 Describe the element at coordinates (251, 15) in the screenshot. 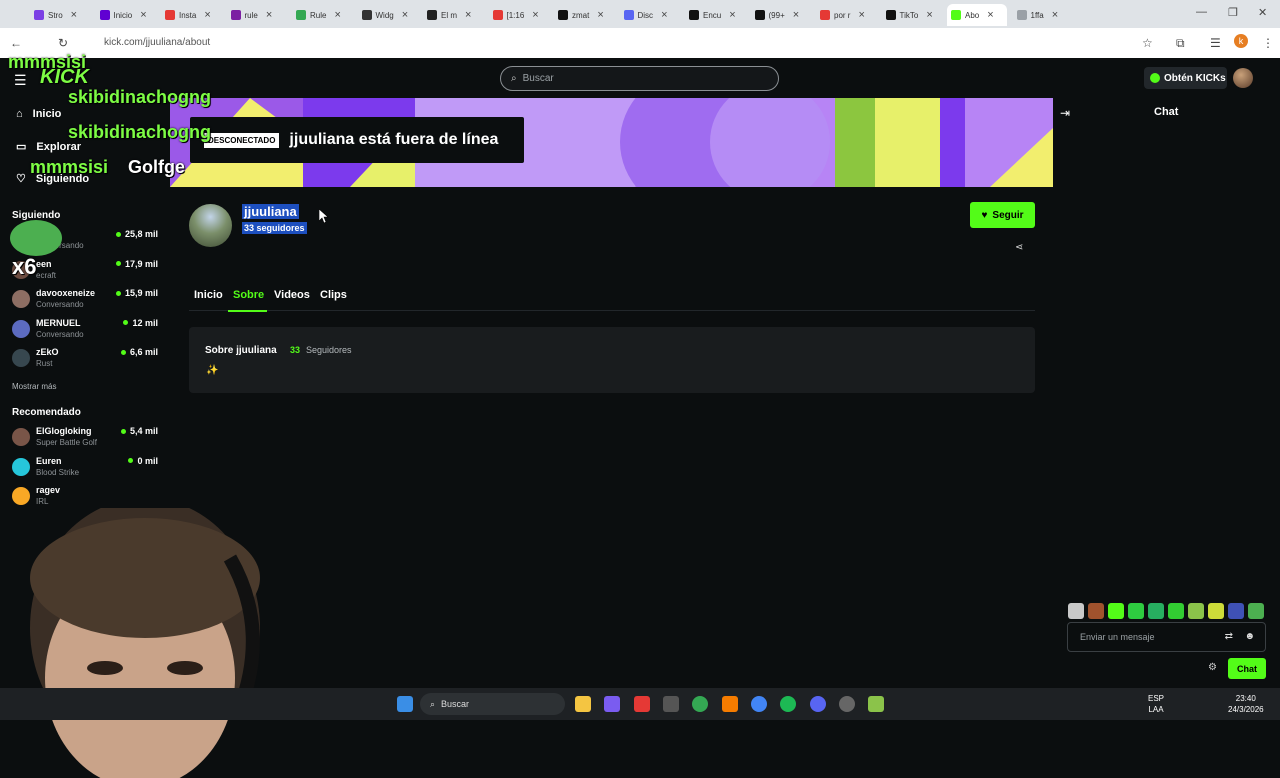

I see `browser-tab-label: rule` at that location.